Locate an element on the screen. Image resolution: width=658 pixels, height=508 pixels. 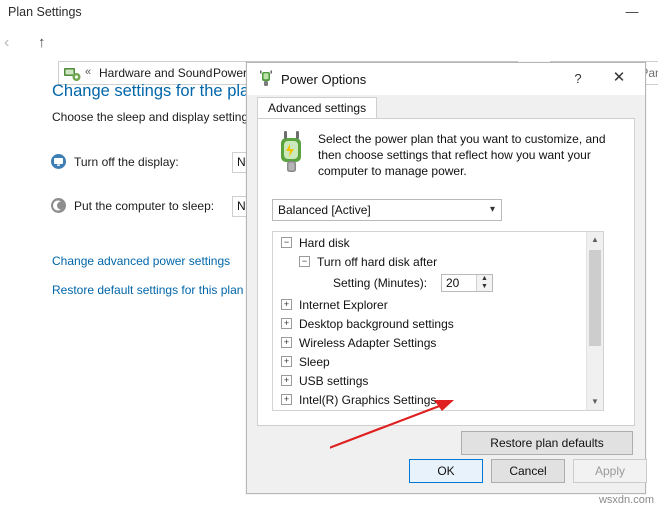
page-title: Change settings for the plan is located at coordinates (155, 91).